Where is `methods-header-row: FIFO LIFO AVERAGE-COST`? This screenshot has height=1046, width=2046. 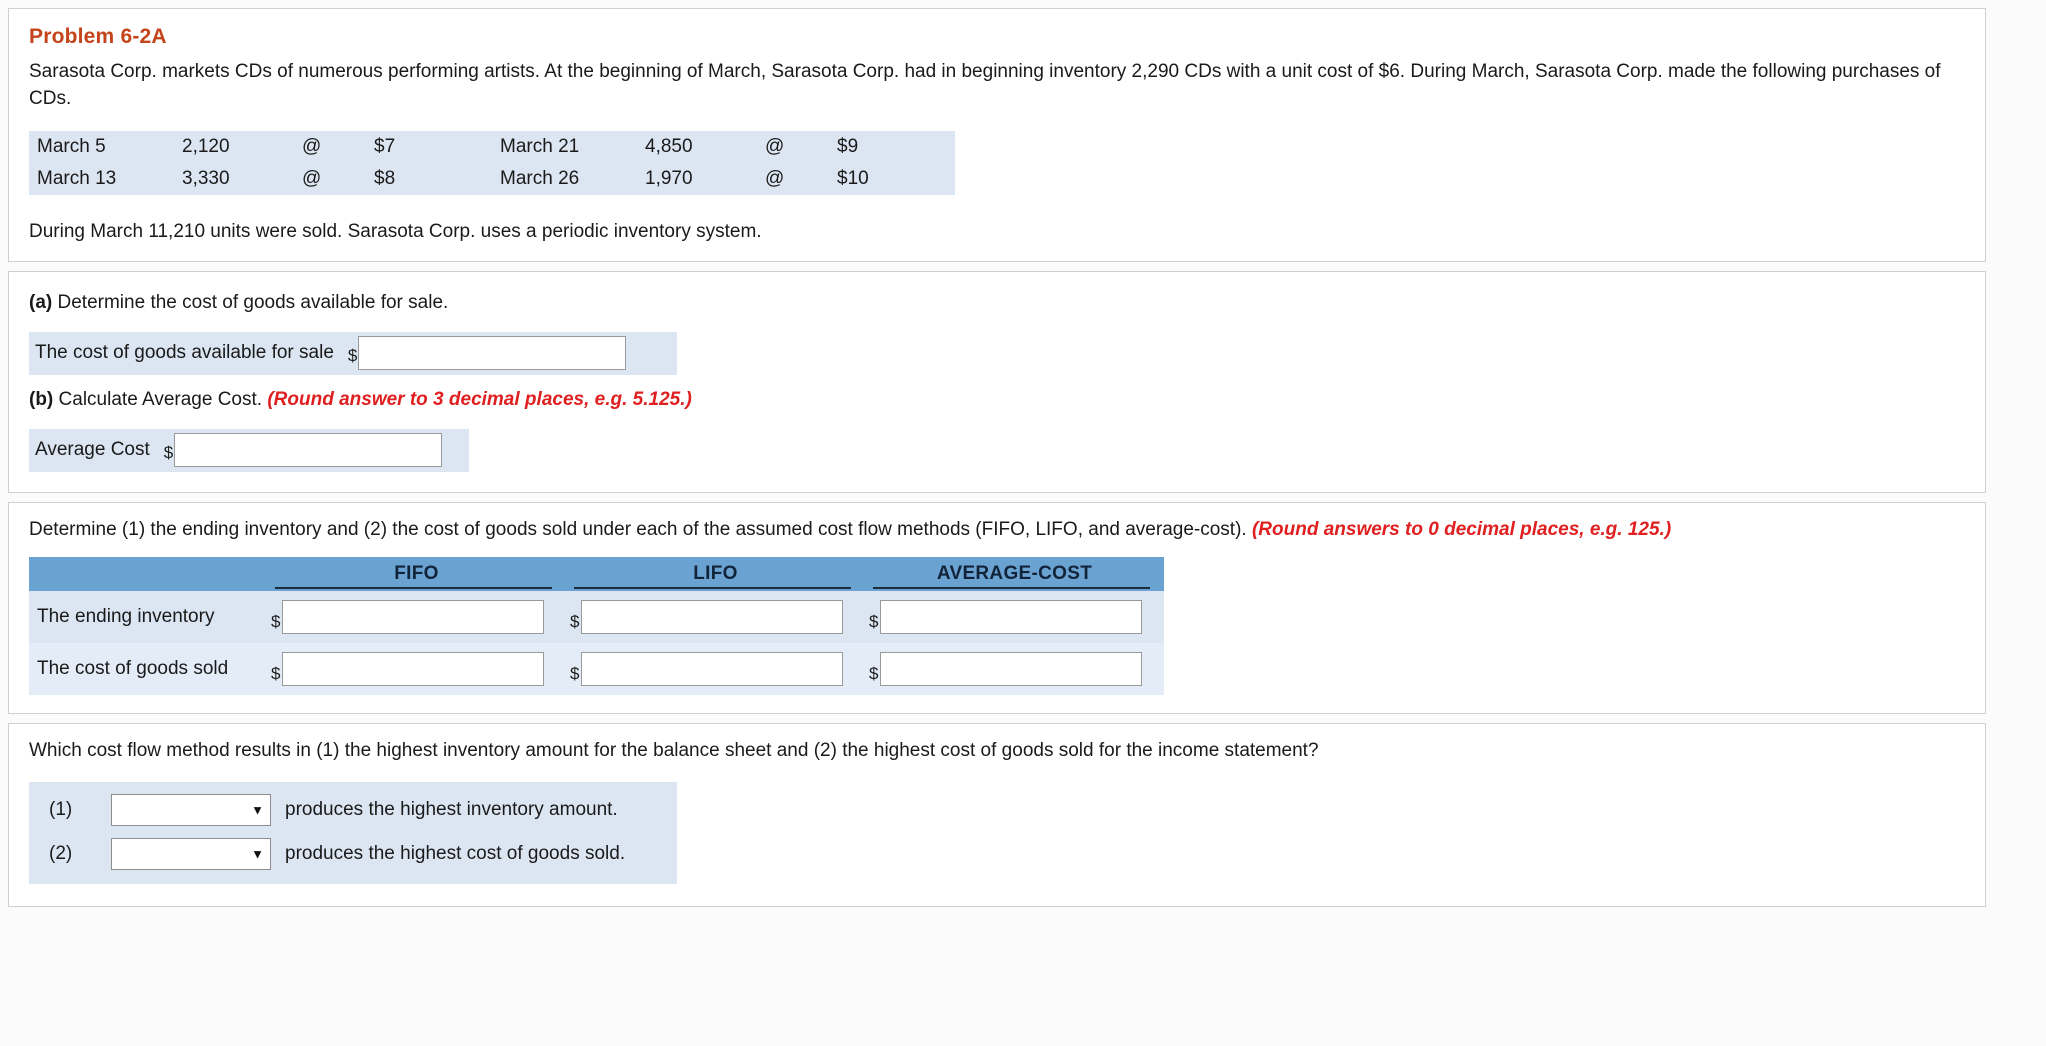
methods-header-row: FIFO LIFO AVERAGE-COST is located at coordinates (596, 573).